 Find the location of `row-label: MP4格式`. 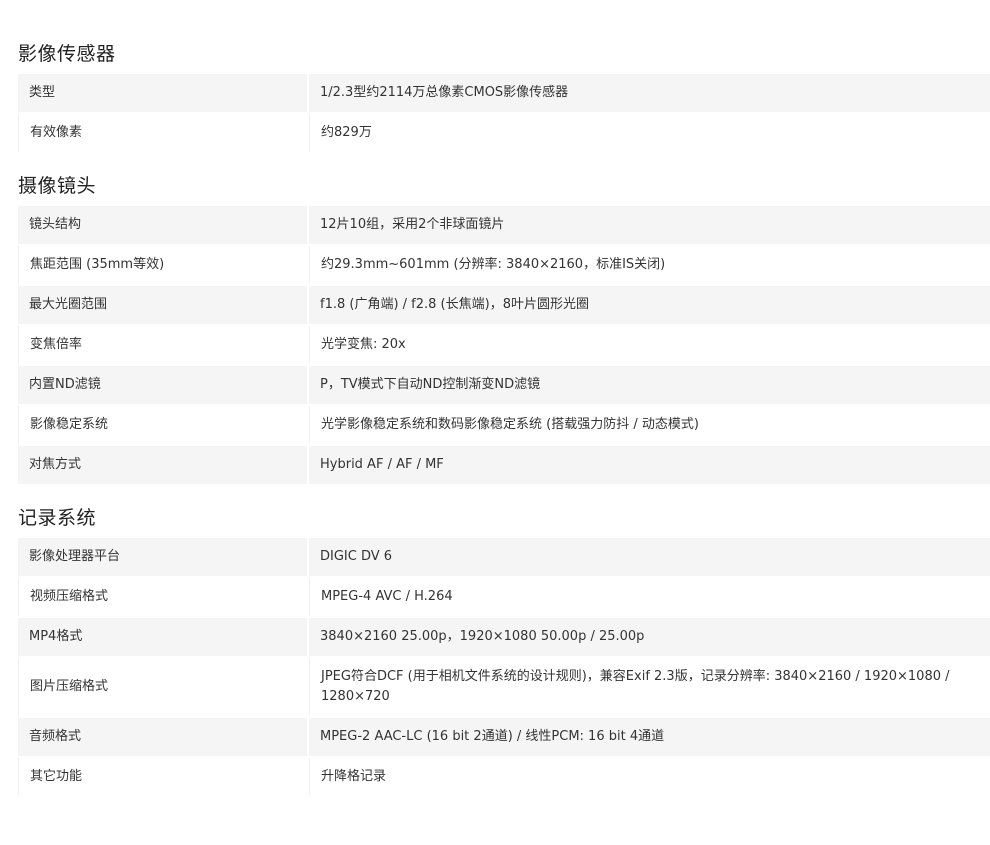

row-label: MP4格式 is located at coordinates (162, 637).